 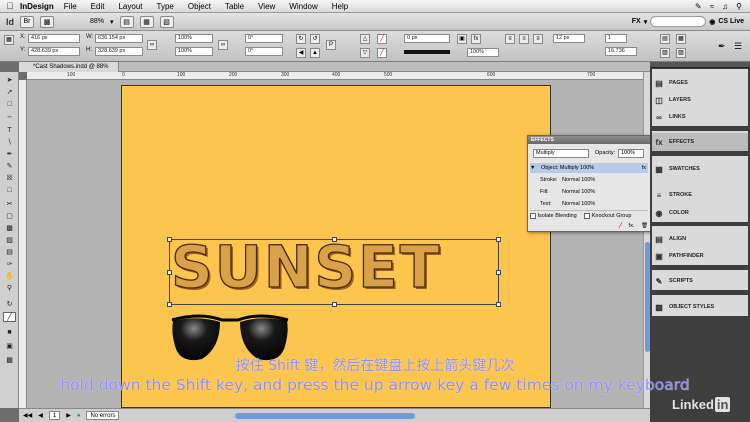 I want to click on panel-color: ◉ COLOR, so click(x=700, y=213).